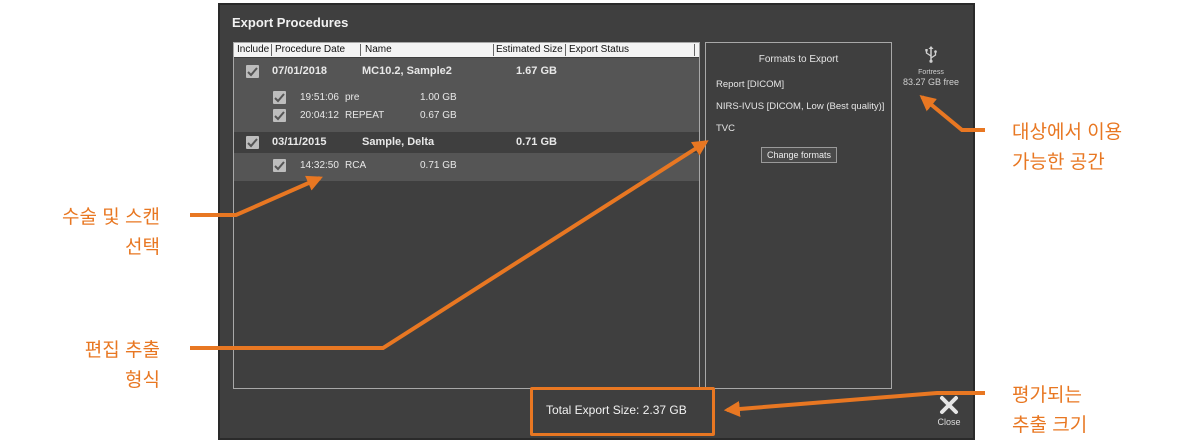  I want to click on annotation-text: 선택, so click(142, 247).